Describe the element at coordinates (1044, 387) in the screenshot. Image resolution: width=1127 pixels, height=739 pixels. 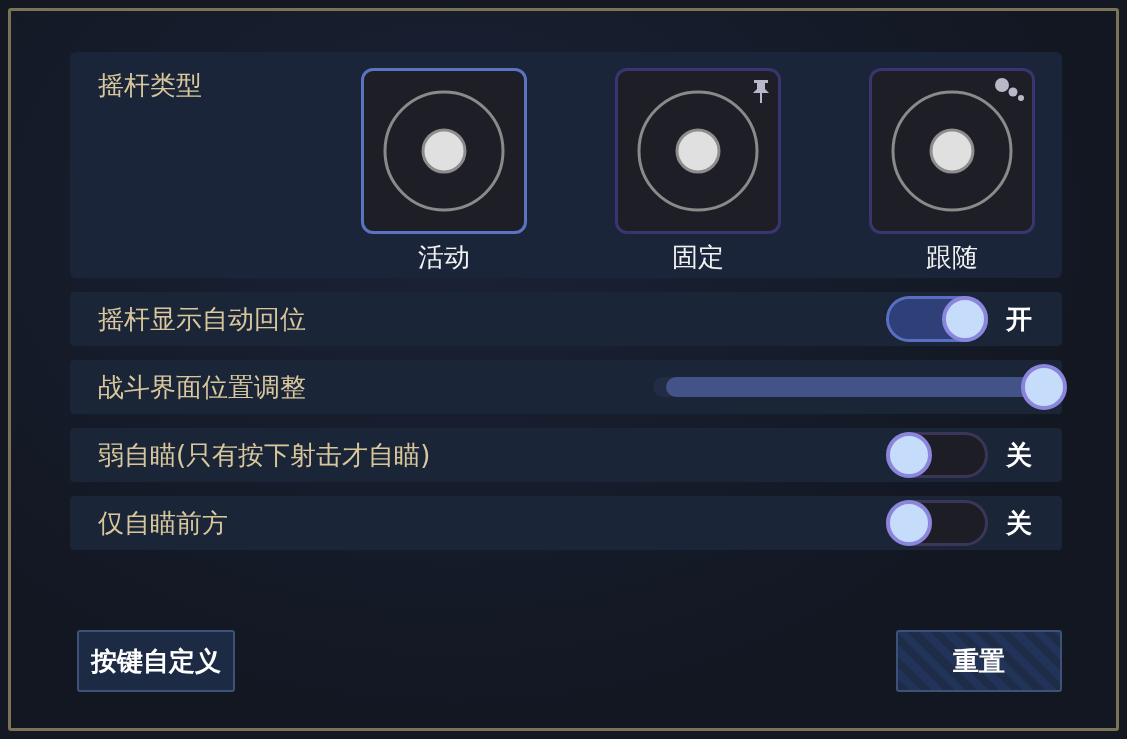
I see `slider-thumb` at that location.